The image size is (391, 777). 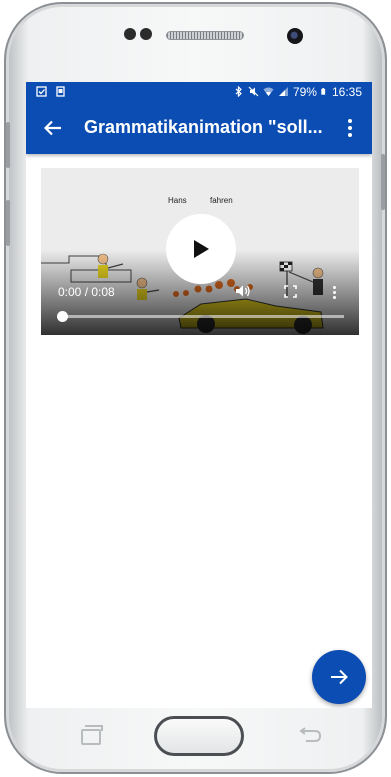 I want to click on battery-percent: 79%, so click(x=304, y=91).